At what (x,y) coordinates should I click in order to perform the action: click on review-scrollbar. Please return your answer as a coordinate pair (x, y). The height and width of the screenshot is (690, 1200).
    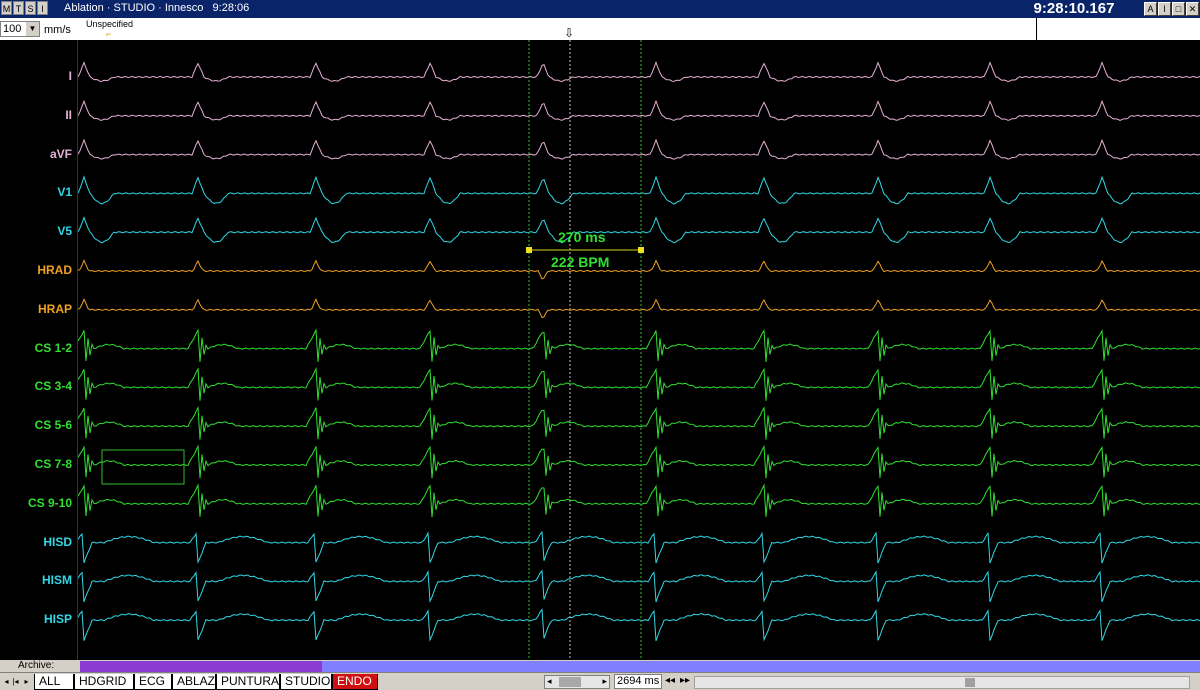
    Looking at the image, I should click on (942, 682).